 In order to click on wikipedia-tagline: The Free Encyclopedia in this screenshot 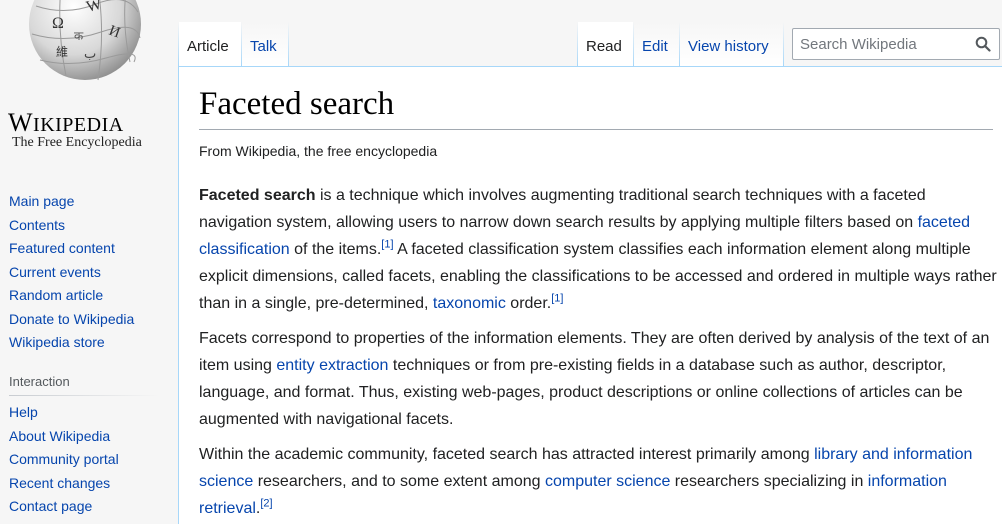, I will do `click(77, 142)`.